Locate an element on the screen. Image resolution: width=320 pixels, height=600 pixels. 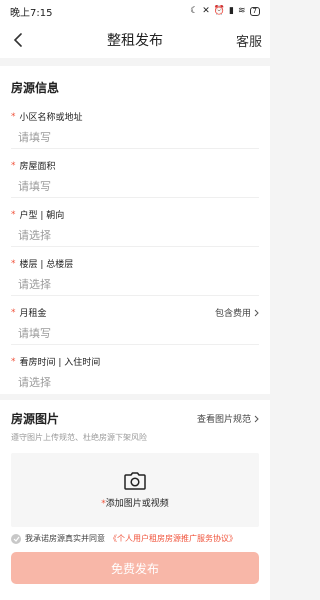
included-fees-link: 包含费用 is located at coordinates (237, 312).